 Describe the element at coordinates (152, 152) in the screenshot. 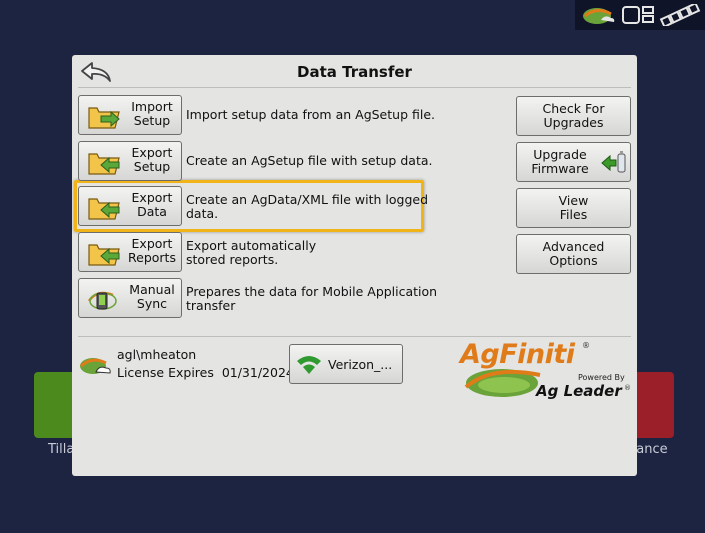

I see `export-setup-label-1: Export` at that location.